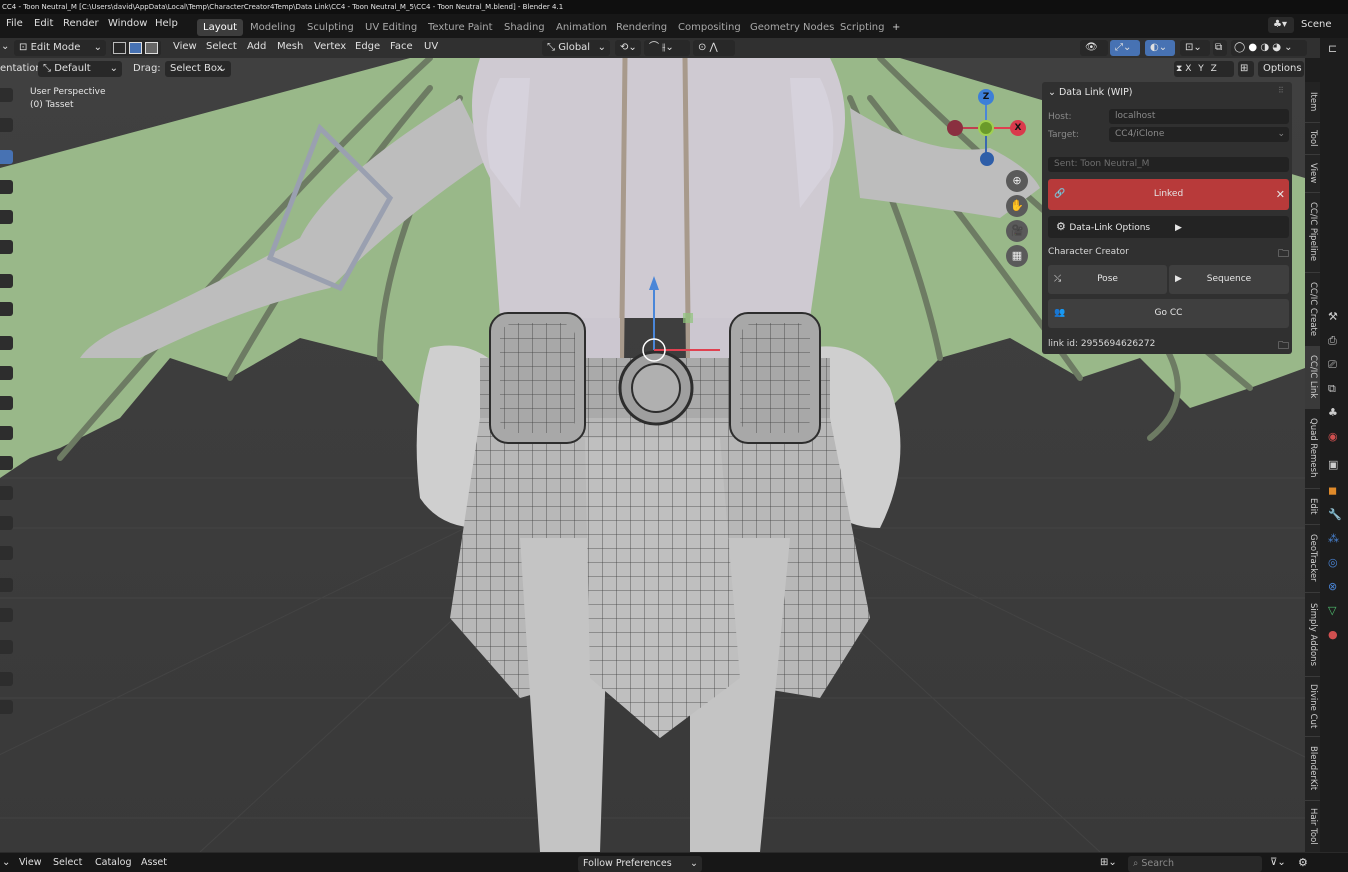  I want to click on scale-tool-icon, so click(6, 217).